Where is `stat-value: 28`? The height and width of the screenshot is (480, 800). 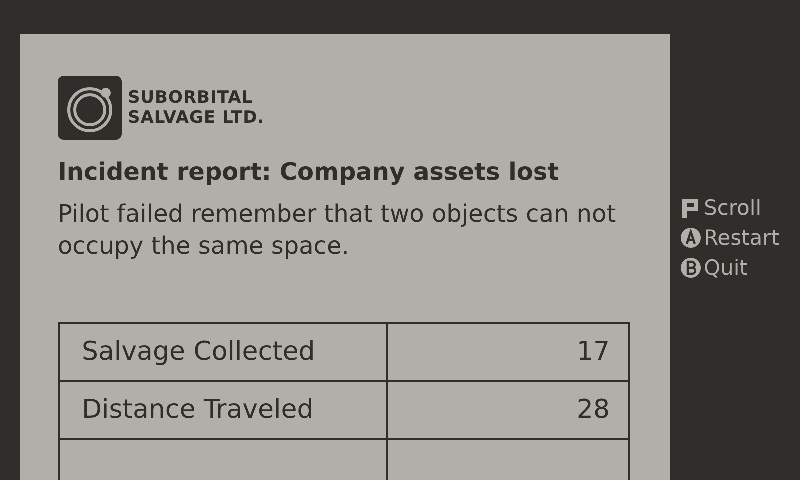 stat-value: 28 is located at coordinates (509, 411).